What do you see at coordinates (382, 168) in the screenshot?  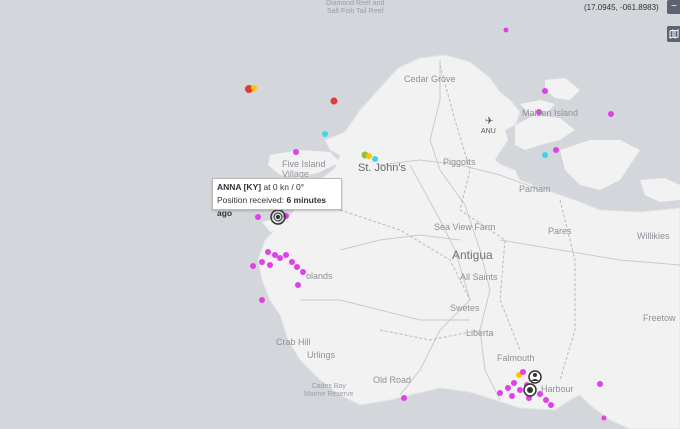 I see `label-st-johns: St. John's` at bounding box center [382, 168].